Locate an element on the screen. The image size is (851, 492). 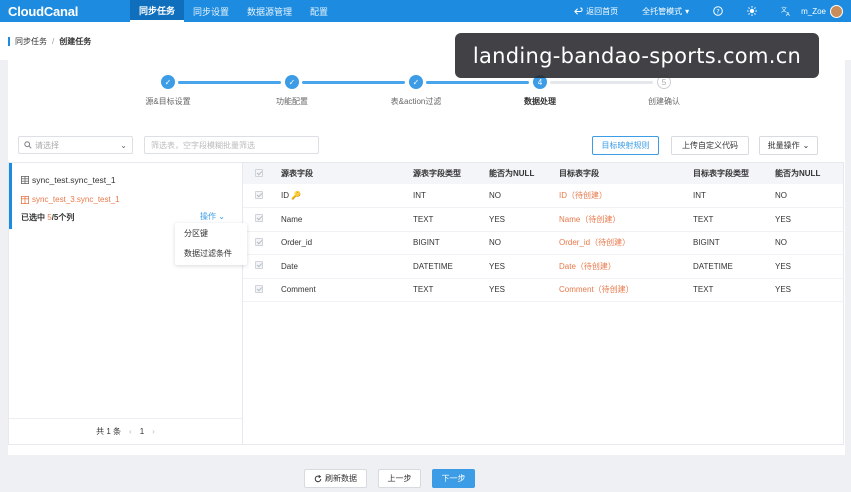
target-type: DATETIME is located at coordinates (734, 266).